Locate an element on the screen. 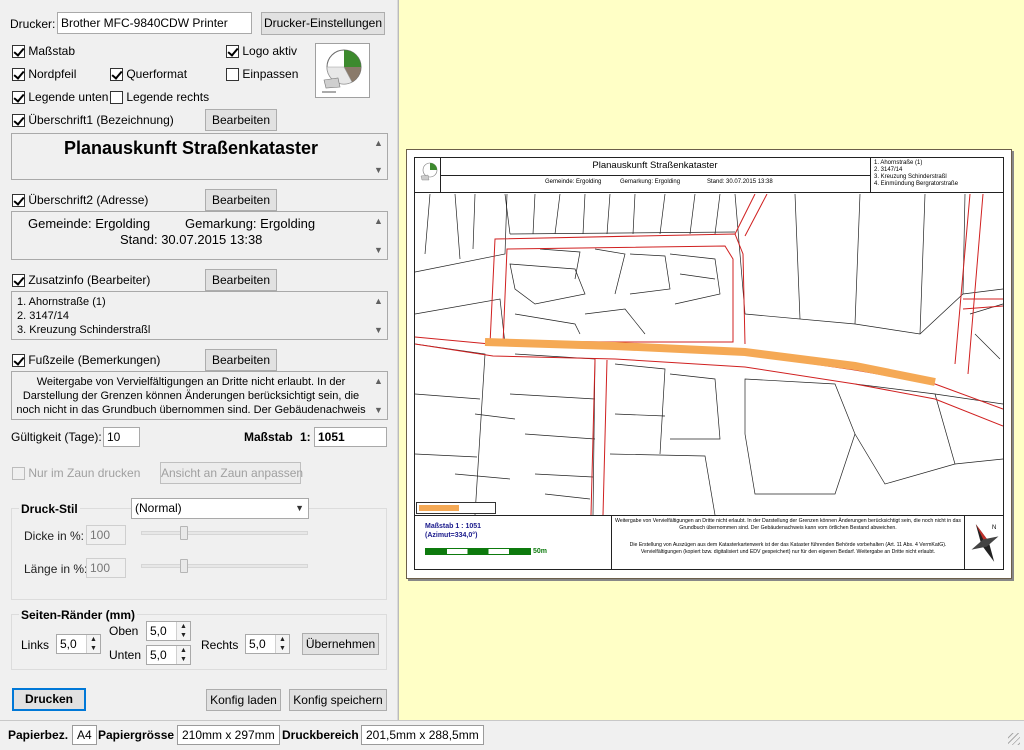  paper-size-label: Papiergrösse is located at coordinates (136, 735).